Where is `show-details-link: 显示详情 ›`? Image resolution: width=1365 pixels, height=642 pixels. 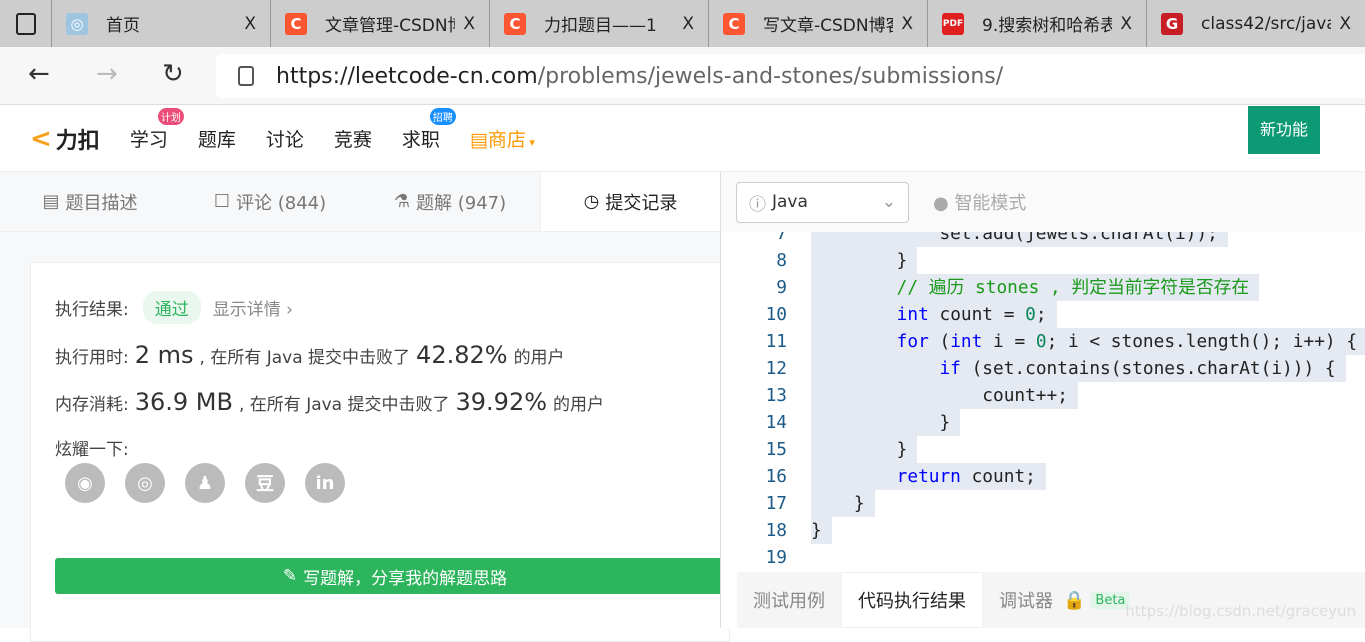
show-details-link: 显示详情 › is located at coordinates (253, 307).